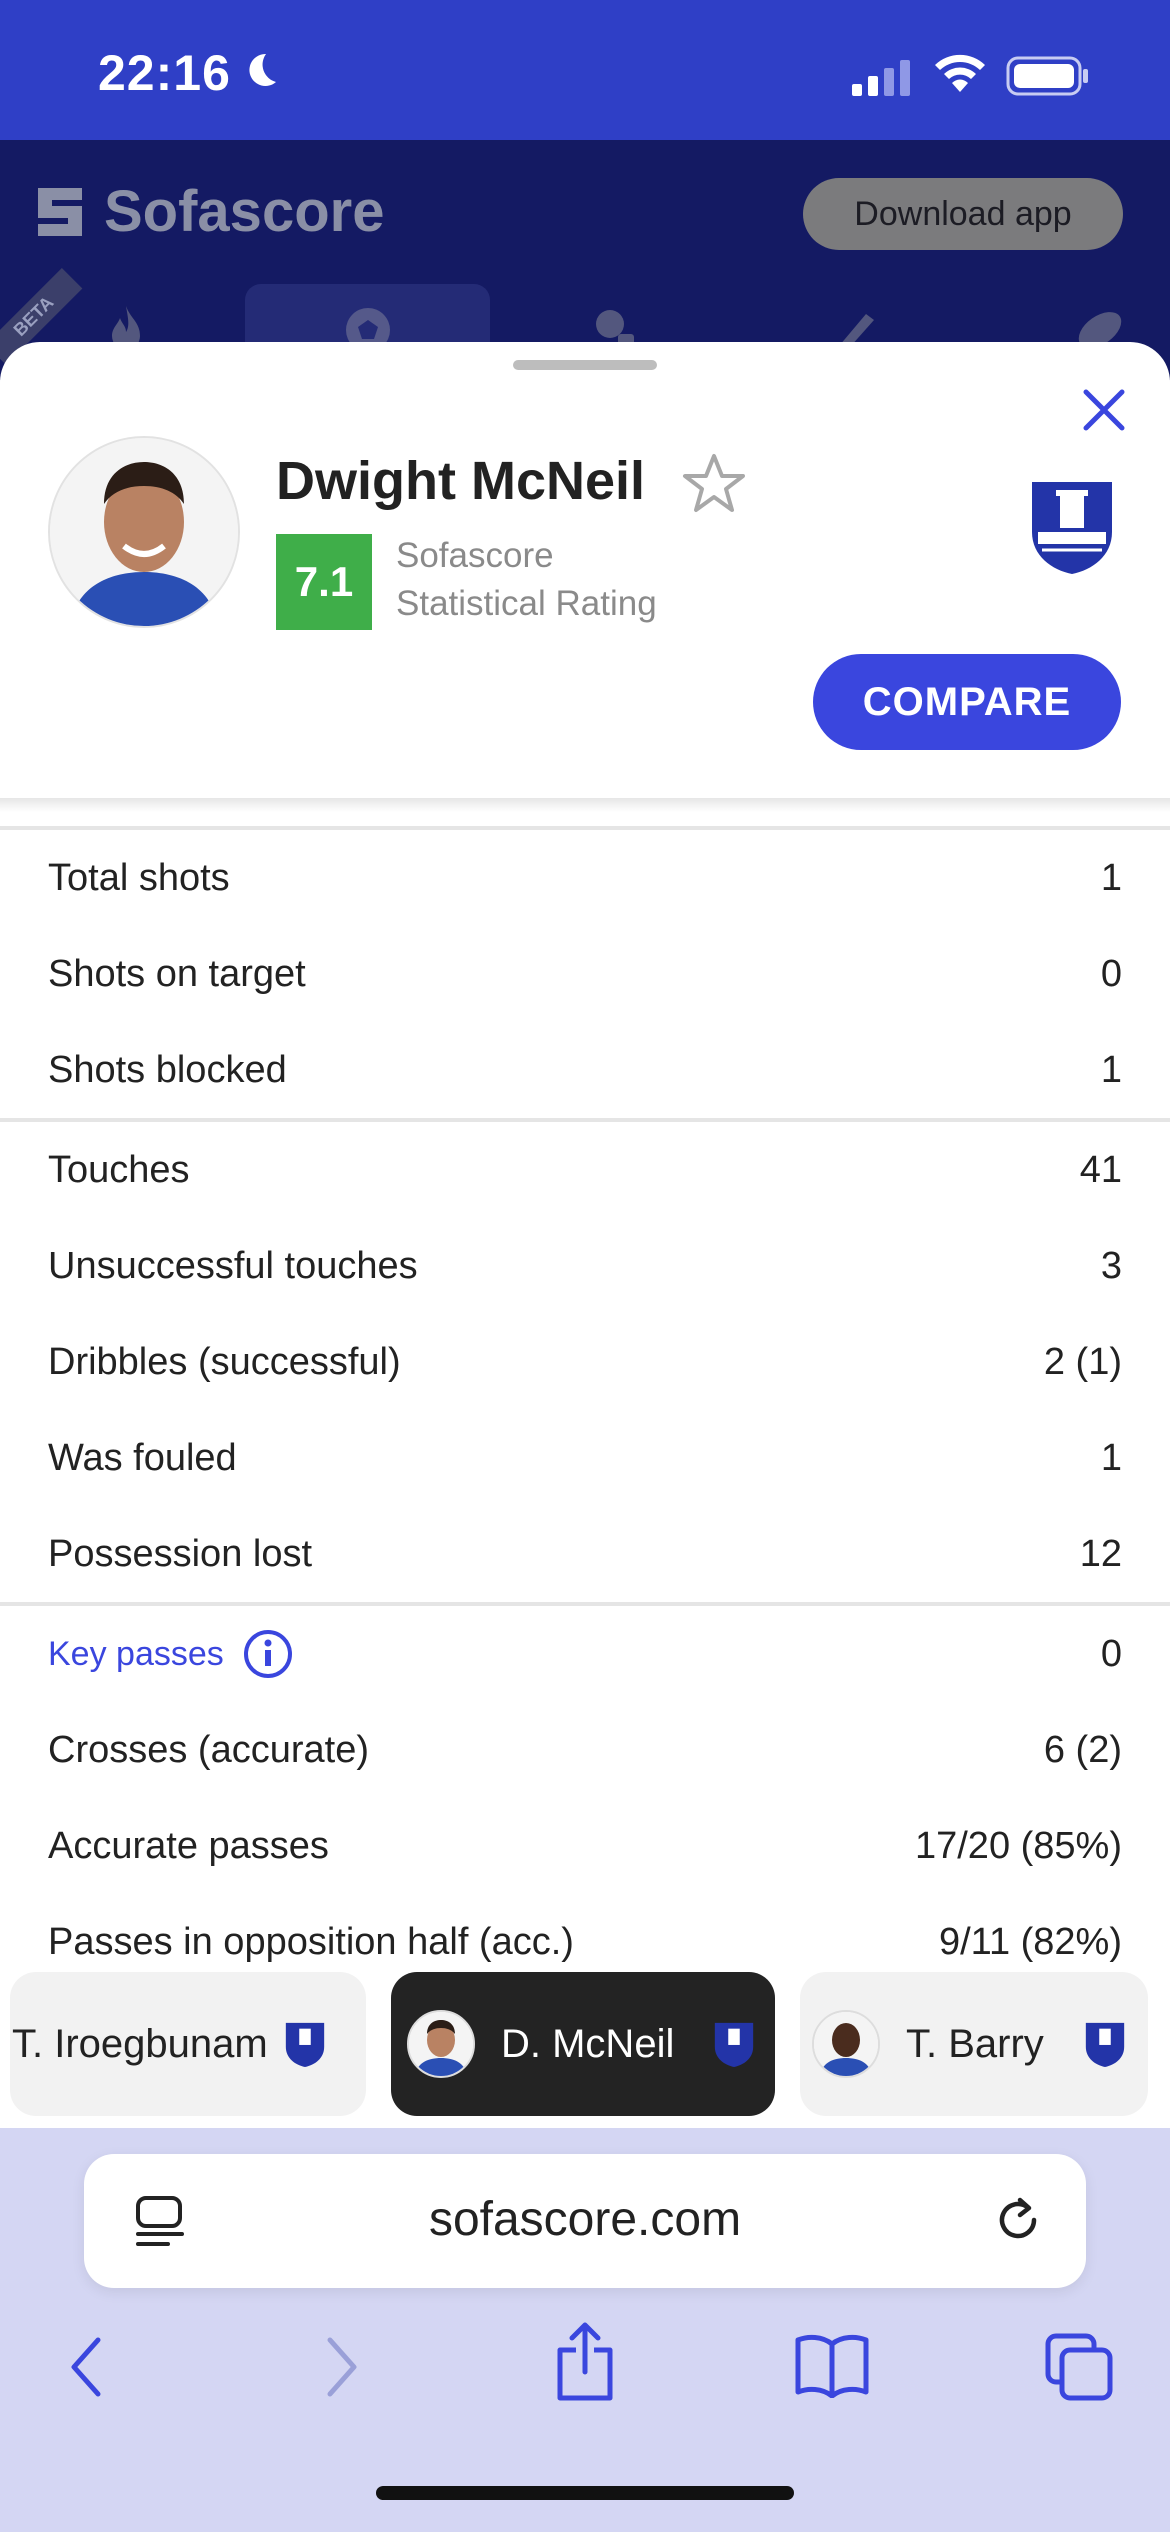  Describe the element at coordinates (167, 1069) in the screenshot. I see `stat-label: Shots blocked` at that location.